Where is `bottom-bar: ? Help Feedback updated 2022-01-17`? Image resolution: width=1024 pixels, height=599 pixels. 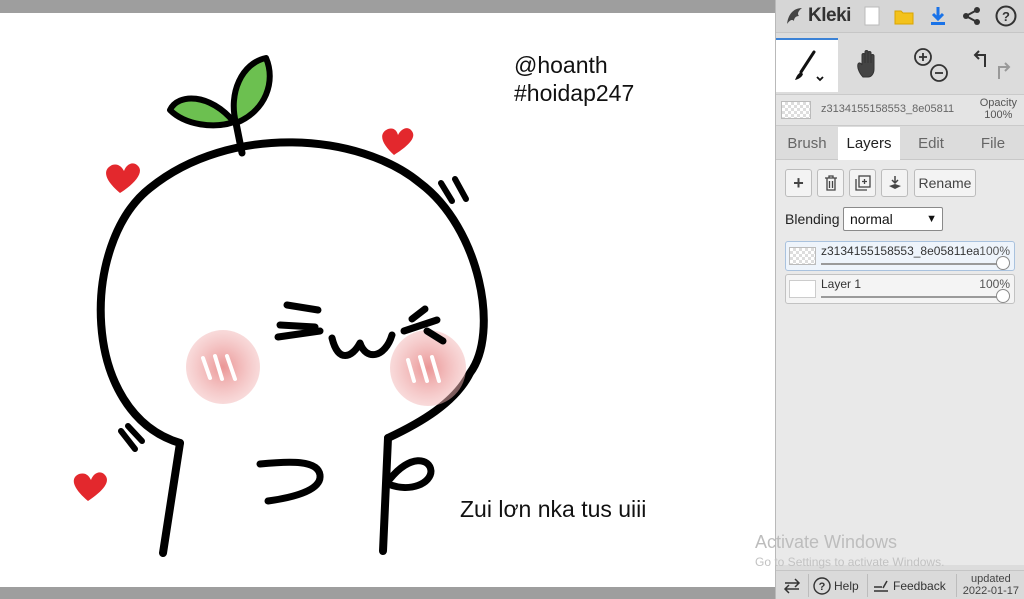
bottom-bar: ? Help Feedback updated 2022-01-17 is located at coordinates (900, 584).